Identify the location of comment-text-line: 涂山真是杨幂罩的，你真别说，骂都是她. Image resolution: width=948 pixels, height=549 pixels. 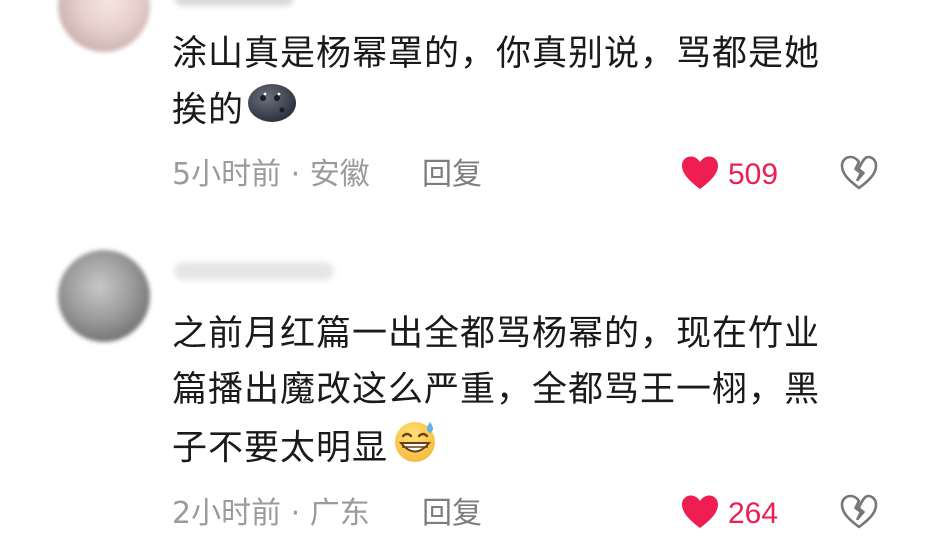
(496, 54).